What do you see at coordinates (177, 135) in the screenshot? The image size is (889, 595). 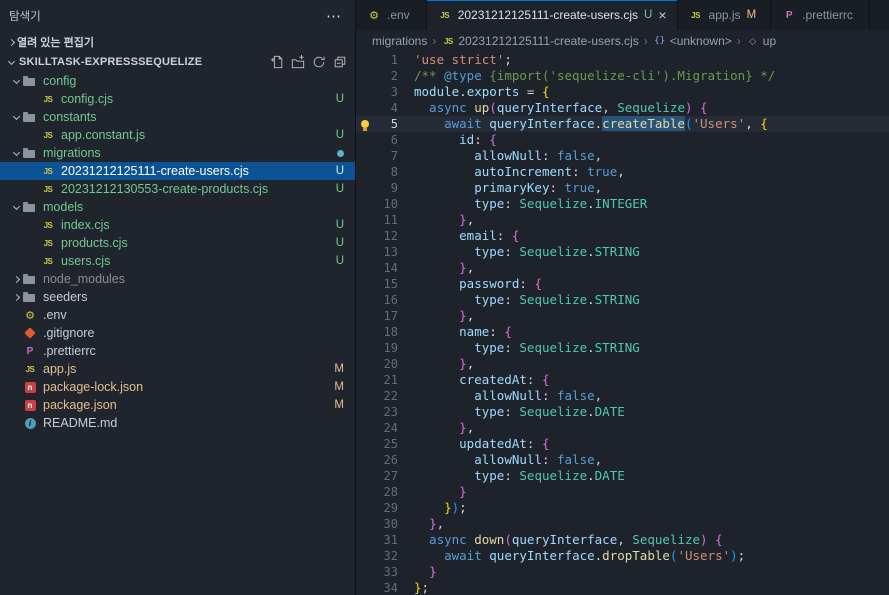 I see `tree-item-app.constant.js: JS app.constant.js U` at bounding box center [177, 135].